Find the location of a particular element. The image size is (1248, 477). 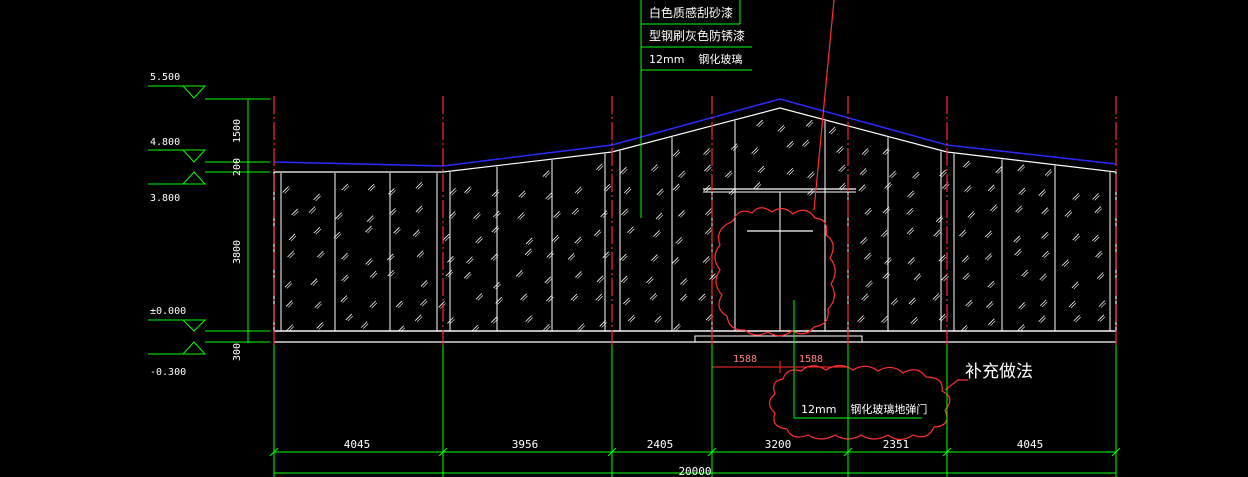

dim-bay-6: 4045 is located at coordinates (1030, 444).